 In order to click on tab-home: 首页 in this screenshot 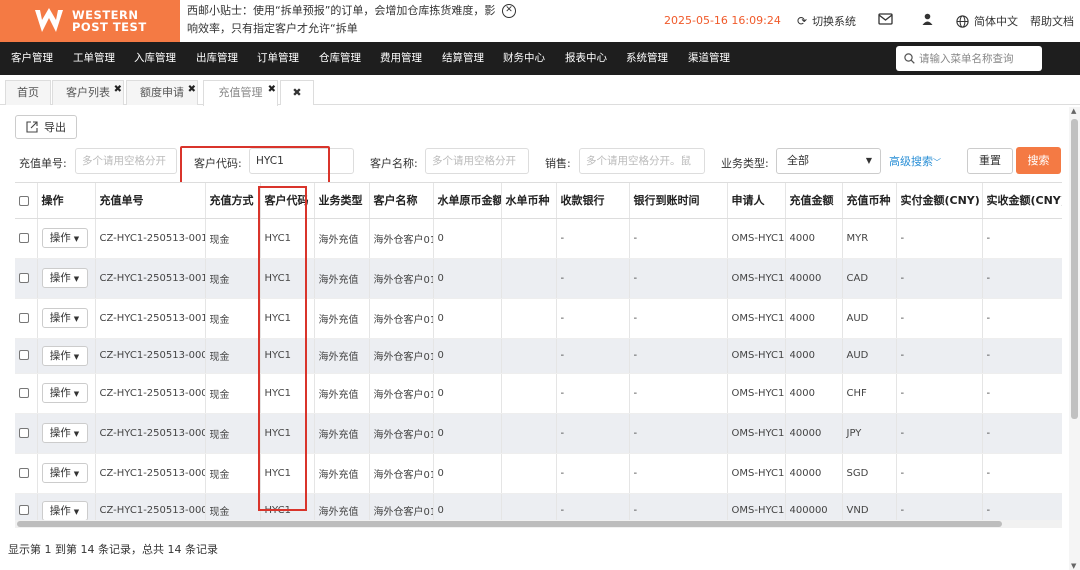, I will do `click(28, 92)`.